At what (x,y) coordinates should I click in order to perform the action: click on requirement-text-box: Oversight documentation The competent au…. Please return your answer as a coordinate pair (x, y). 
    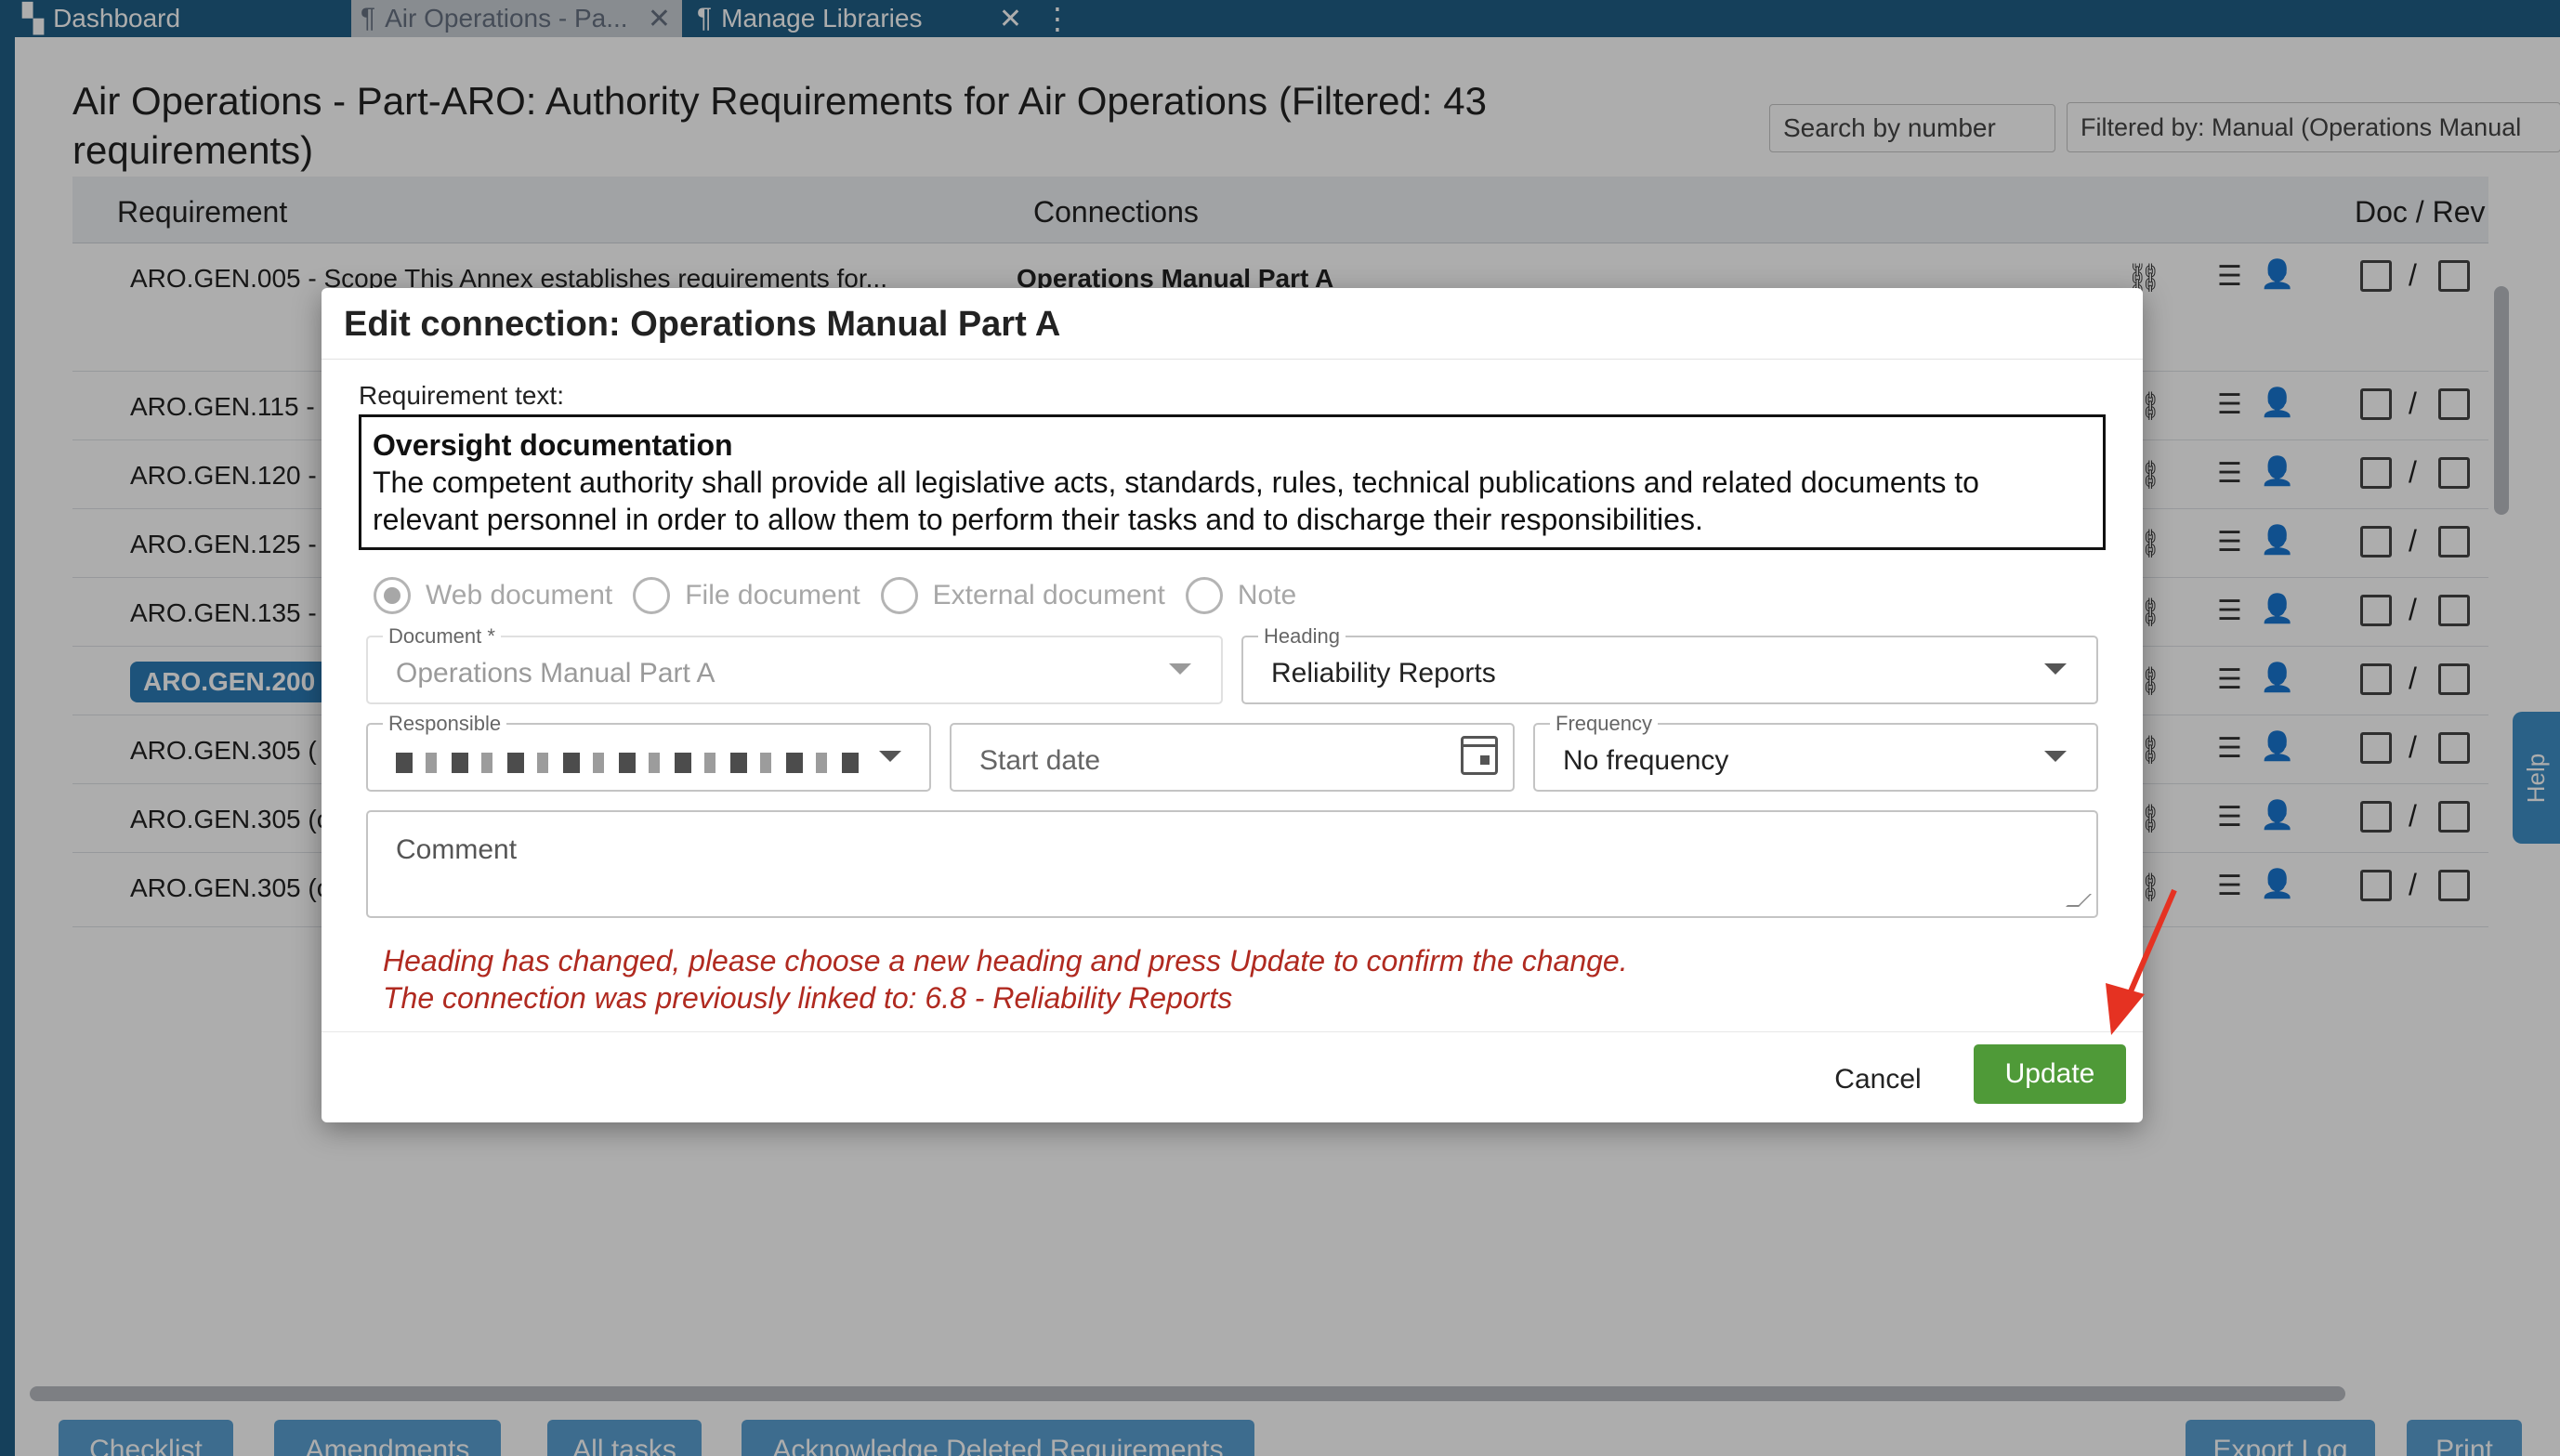
    Looking at the image, I should click on (1232, 482).